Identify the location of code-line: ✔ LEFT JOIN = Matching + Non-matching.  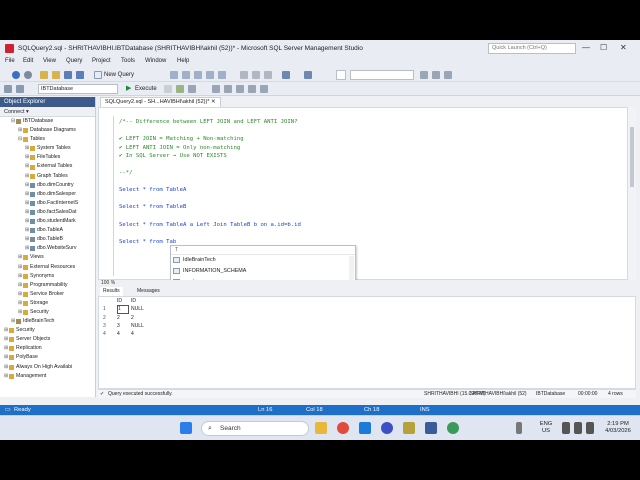
(210, 139).